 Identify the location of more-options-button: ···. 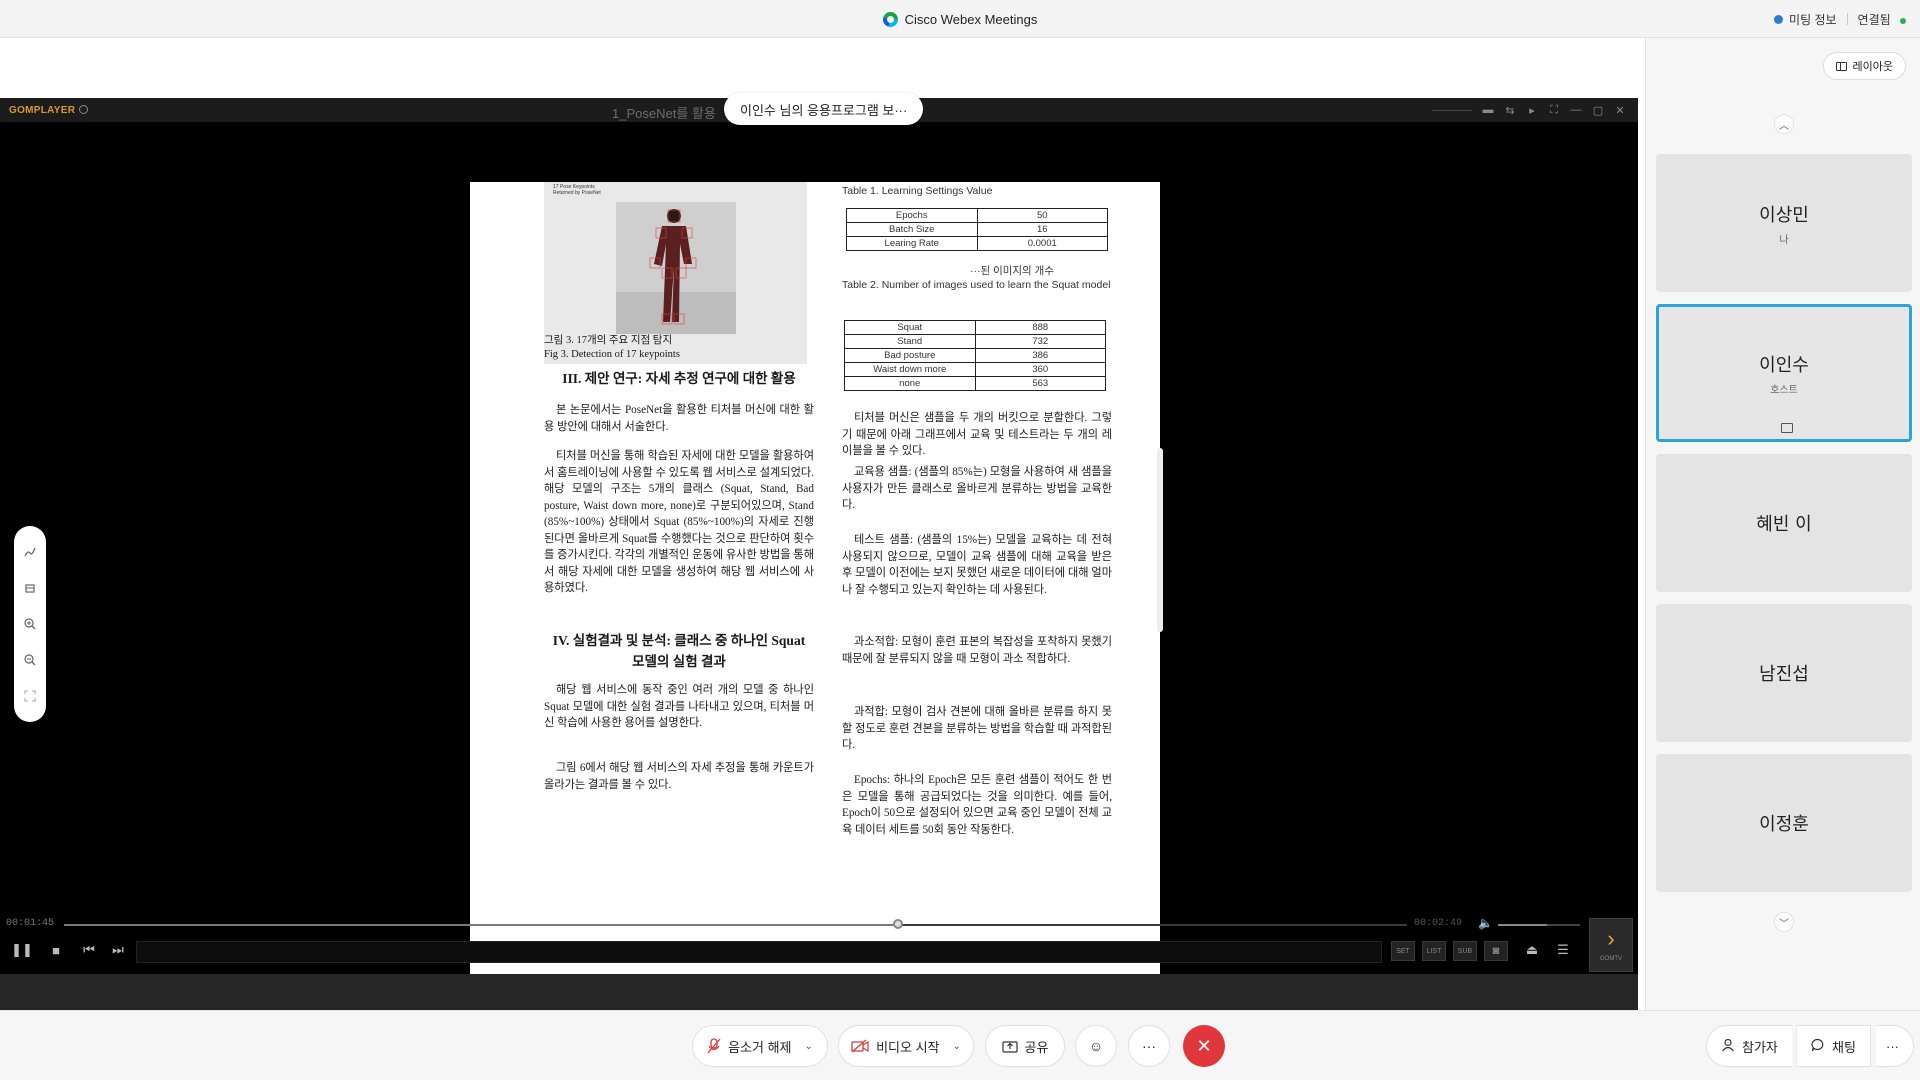
(1149, 1046).